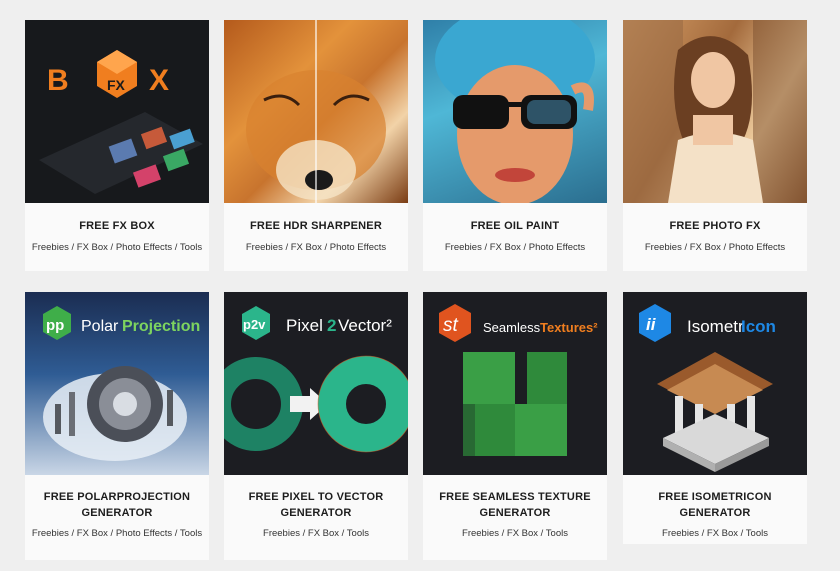 The image size is (840, 571). Describe the element at coordinates (515, 226) in the screenshot. I see `card-title: FREE OIL PAINT` at that location.